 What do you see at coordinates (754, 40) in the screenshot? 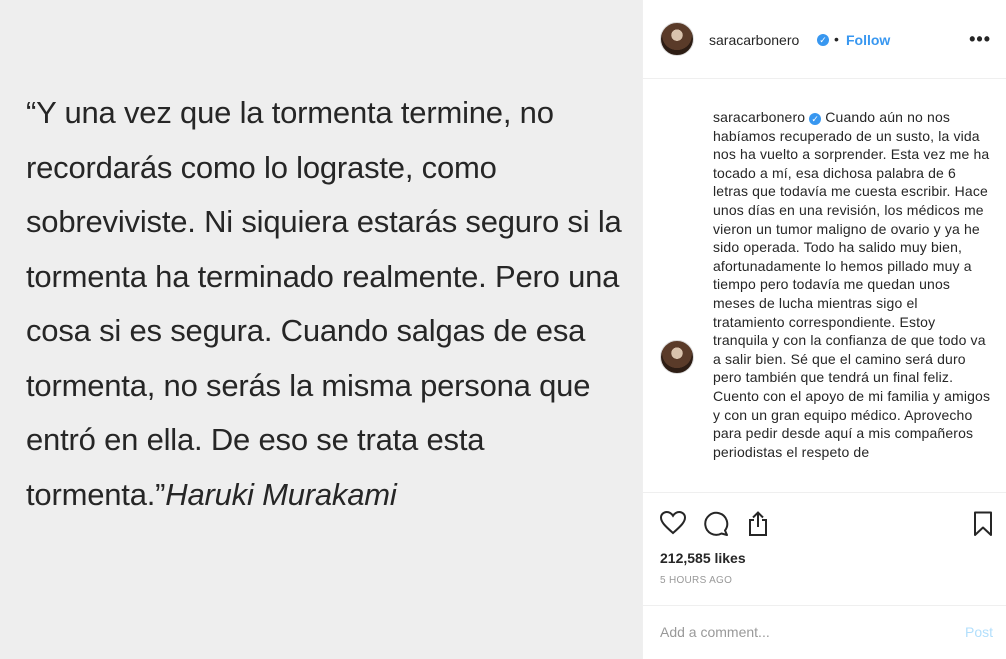
I see `header-username: saracarbonero` at bounding box center [754, 40].